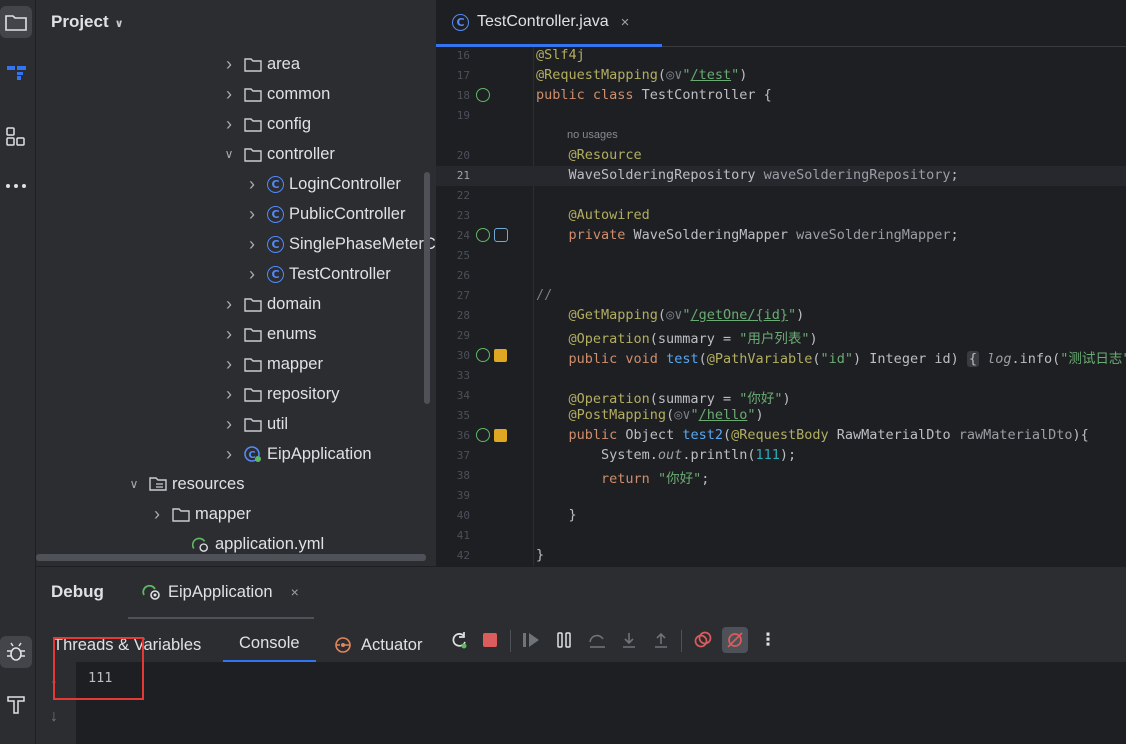 The image size is (1126, 744). I want to click on stop-icon, so click(490, 640).